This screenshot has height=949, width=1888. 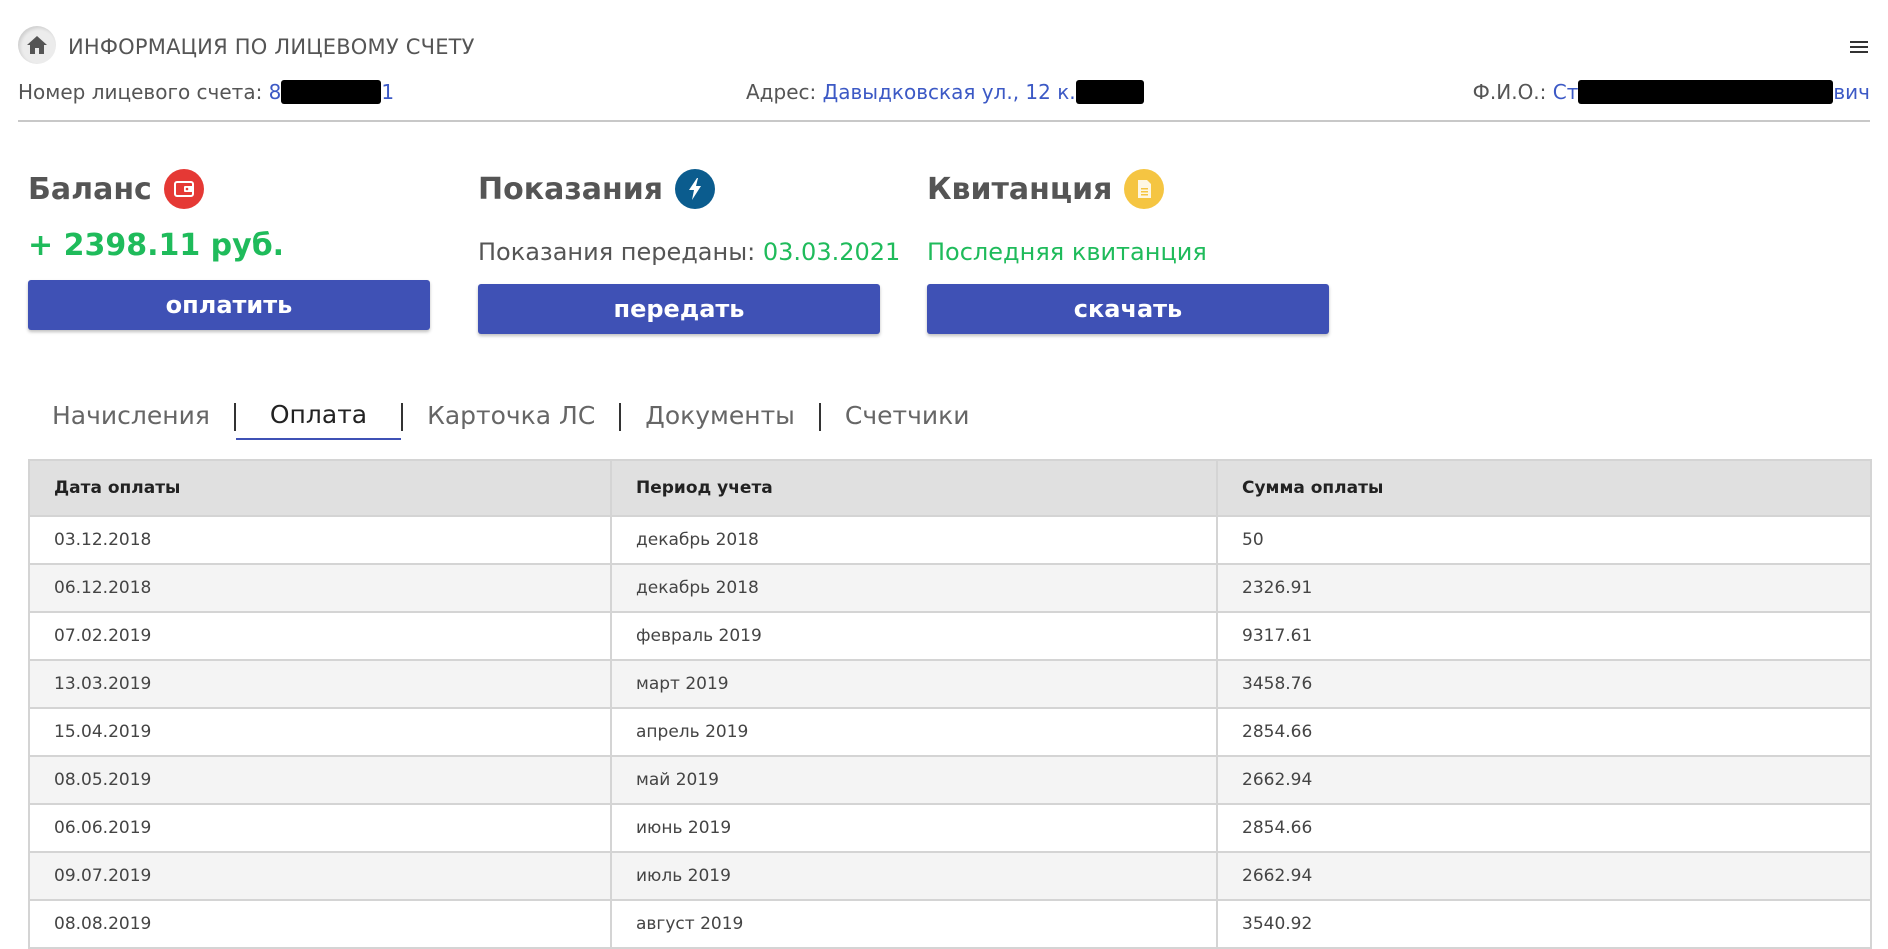 I want to click on table-row: 06.12.2018 декабрь 2018 2326.91, so click(x=950, y=588).